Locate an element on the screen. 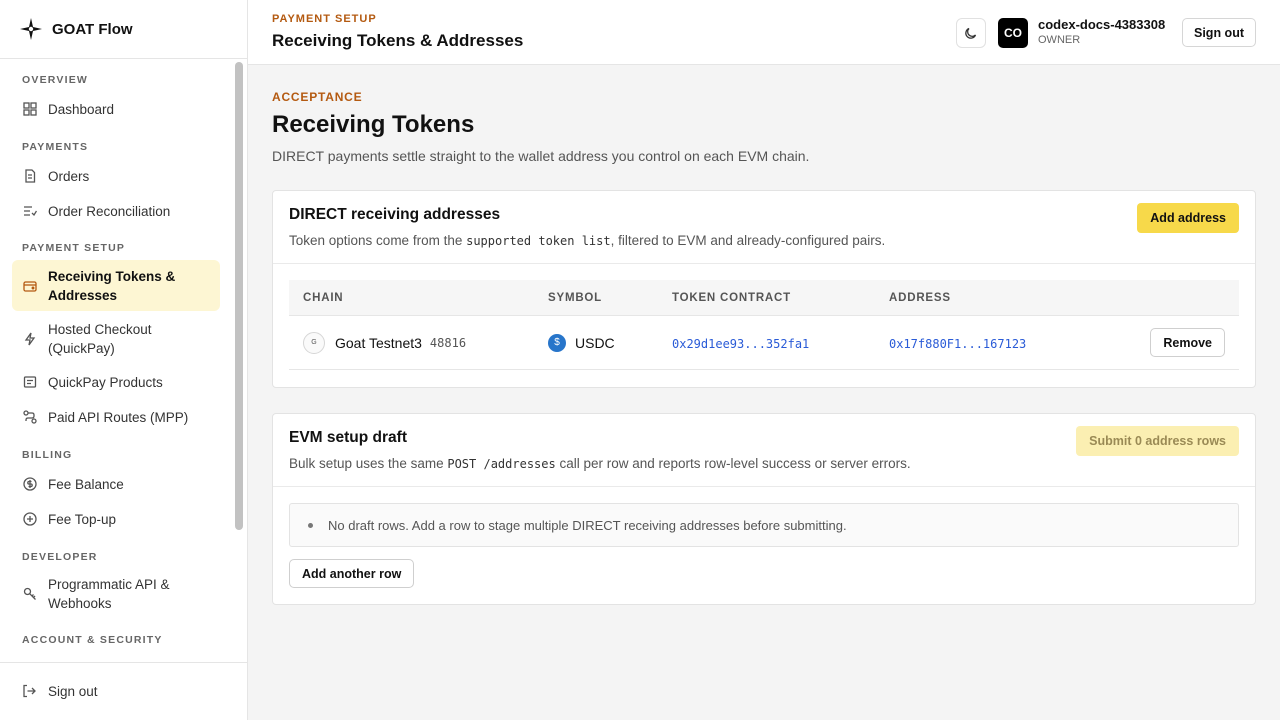 The width and height of the screenshot is (1280, 720). receipt-icon is located at coordinates (30, 382).